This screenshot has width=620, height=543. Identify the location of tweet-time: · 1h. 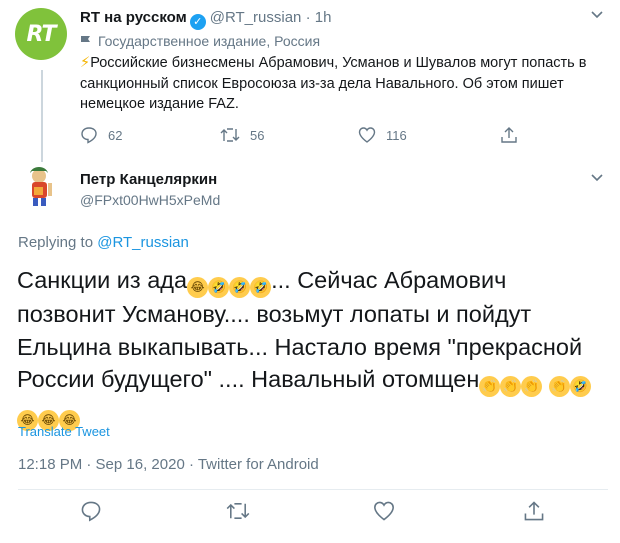
(319, 17).